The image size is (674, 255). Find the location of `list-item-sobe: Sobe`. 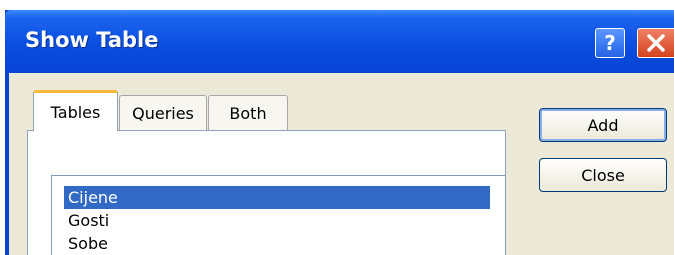

list-item-sobe: Sobe is located at coordinates (277, 243).